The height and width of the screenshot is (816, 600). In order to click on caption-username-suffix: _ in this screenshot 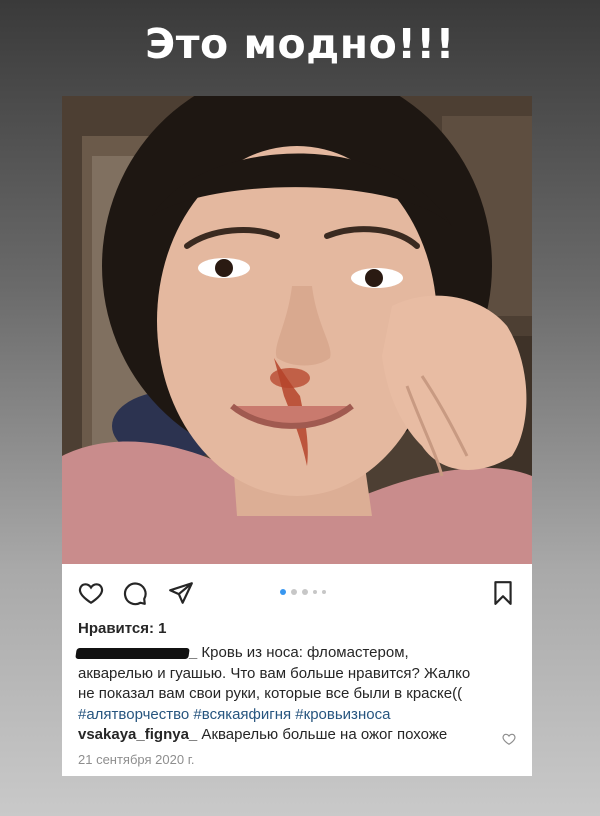, I will do `click(193, 652)`.